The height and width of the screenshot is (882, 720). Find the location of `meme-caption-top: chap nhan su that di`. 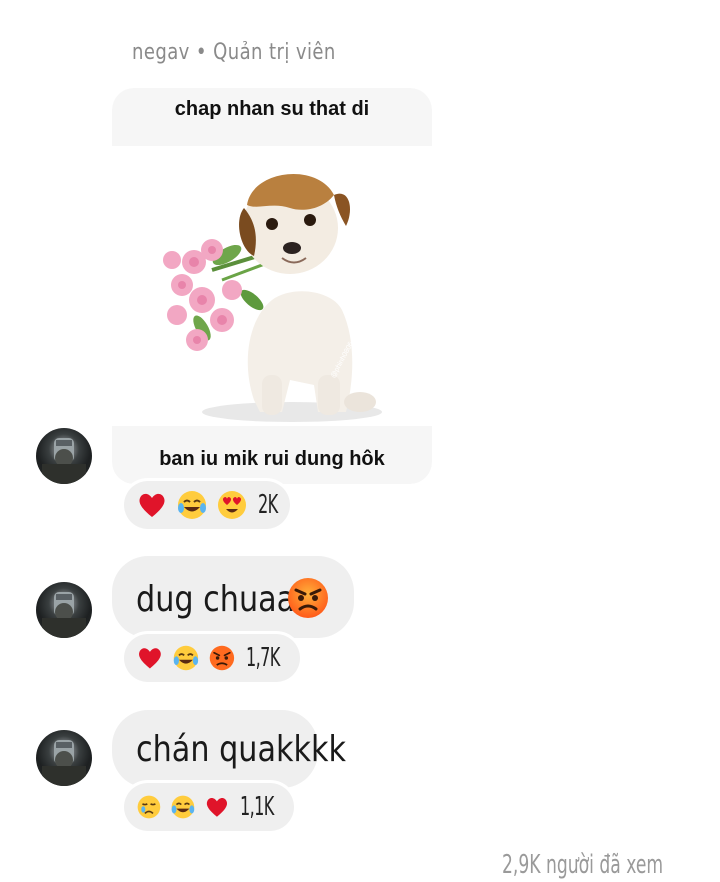

meme-caption-top: chap nhan su that di is located at coordinates (272, 109).